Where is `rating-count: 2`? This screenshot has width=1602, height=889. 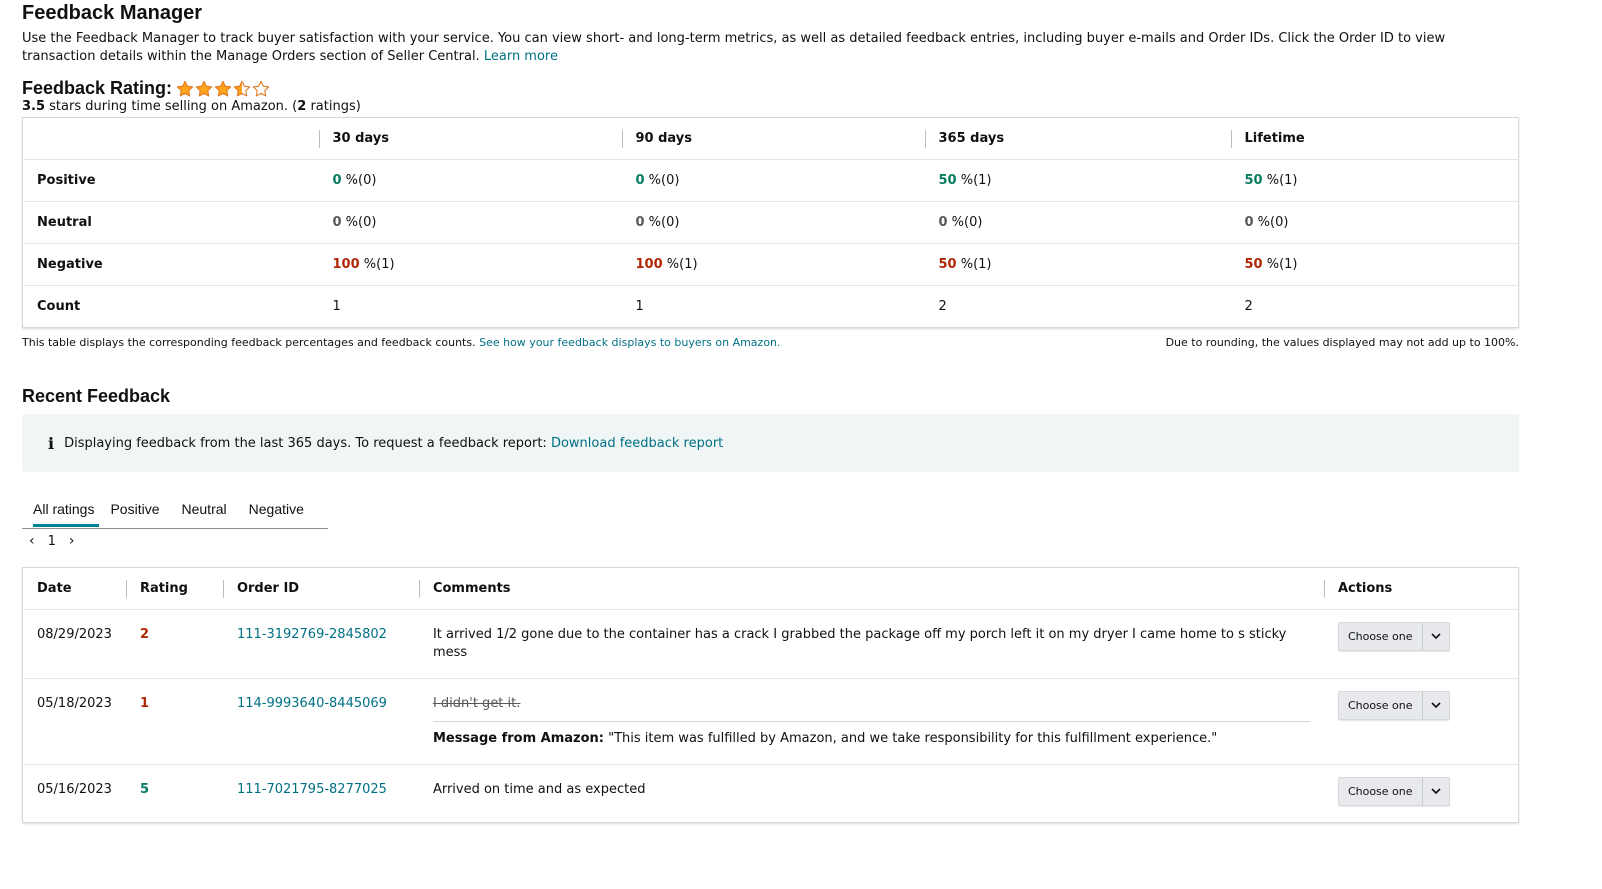
rating-count: 2 is located at coordinates (302, 106).